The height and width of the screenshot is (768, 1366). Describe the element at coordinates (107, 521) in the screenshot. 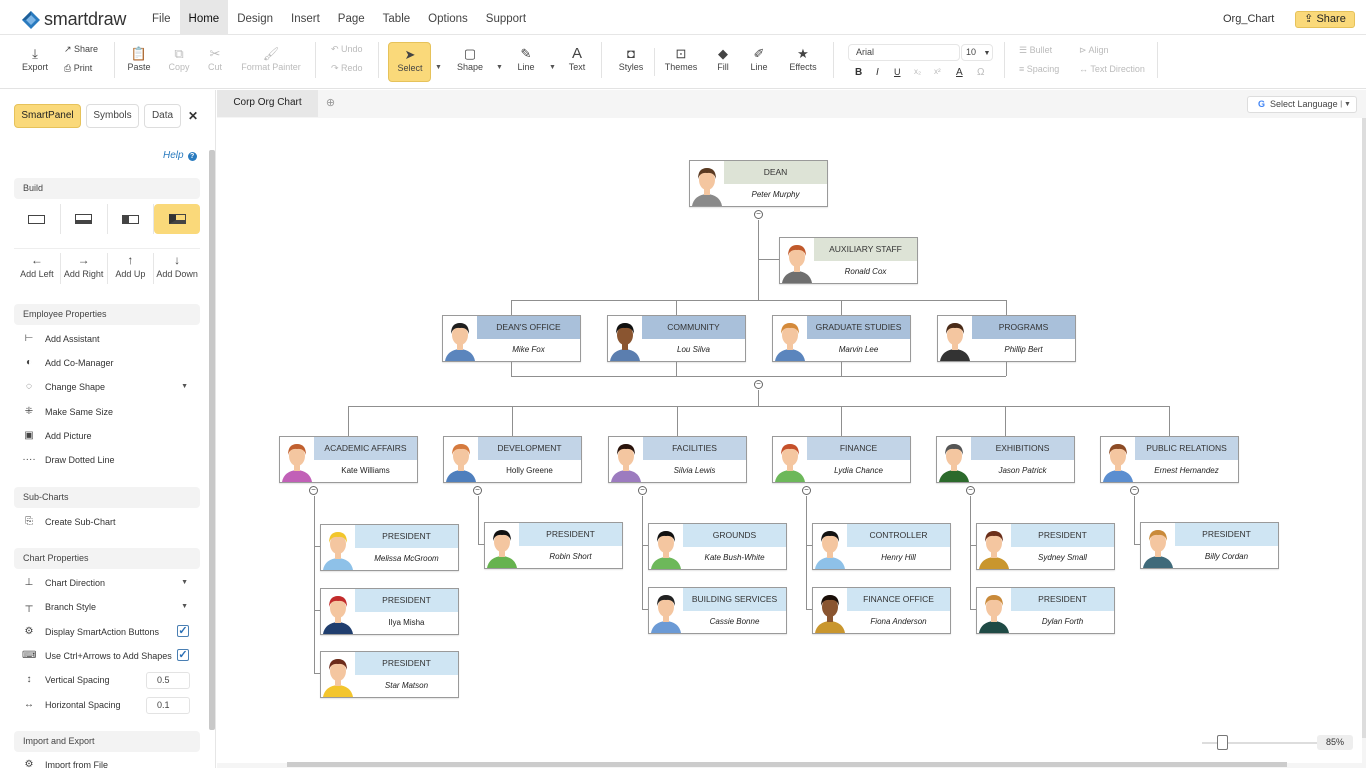

I see `create-sub-chart-item: ⎘ Create Sub-Chart` at that location.